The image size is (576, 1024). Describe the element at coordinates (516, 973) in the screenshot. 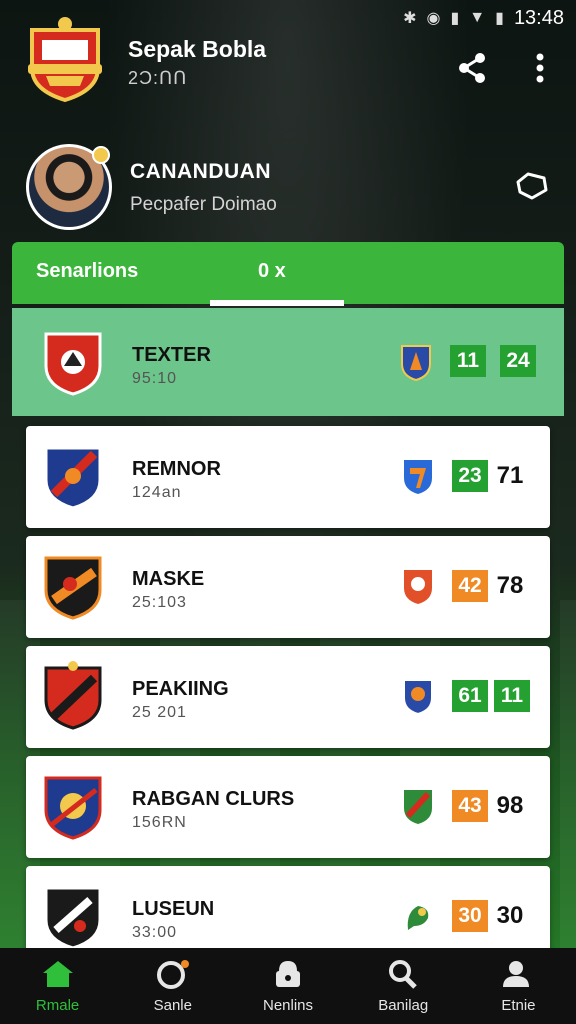

I see `profile-icon` at that location.